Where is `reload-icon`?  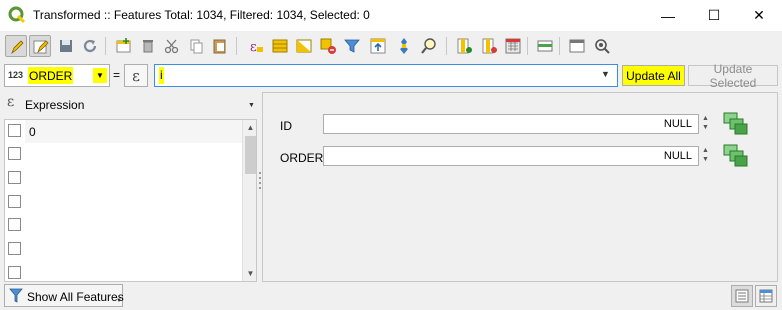 reload-icon is located at coordinates (90, 46).